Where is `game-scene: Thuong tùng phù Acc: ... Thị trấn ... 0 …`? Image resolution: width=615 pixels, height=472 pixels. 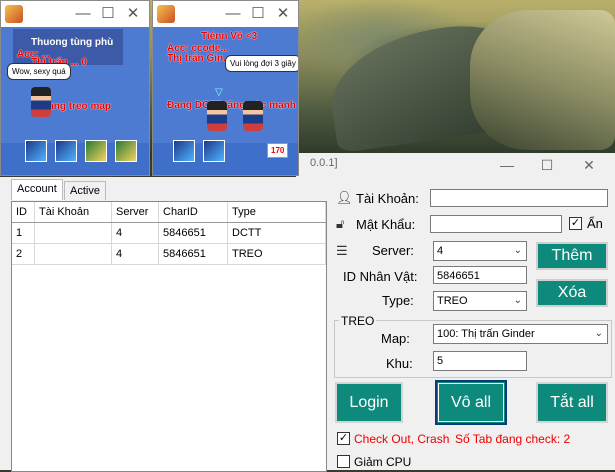
game-scene: Thuong tùng phù Acc: ... Thị trấn ... 0 … is located at coordinates (75, 101).